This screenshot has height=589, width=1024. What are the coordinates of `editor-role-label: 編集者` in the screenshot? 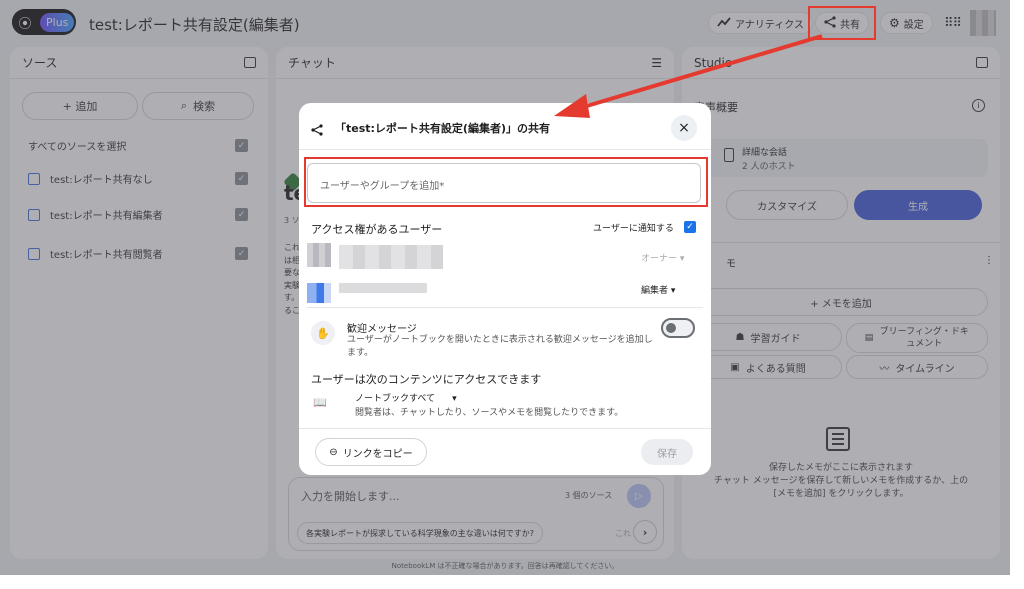 It's located at (655, 291).